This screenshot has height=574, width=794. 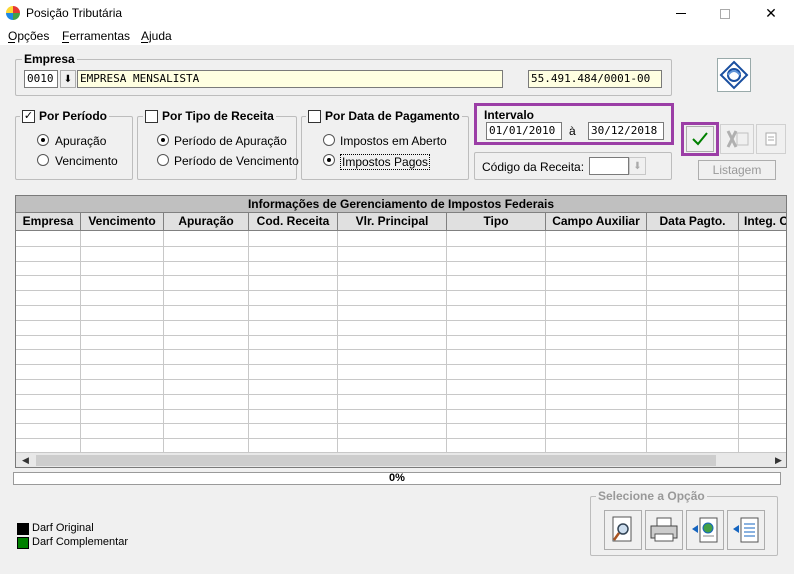 What do you see at coordinates (329, 140) in the screenshot?
I see `radio-impostos-aberto` at bounding box center [329, 140].